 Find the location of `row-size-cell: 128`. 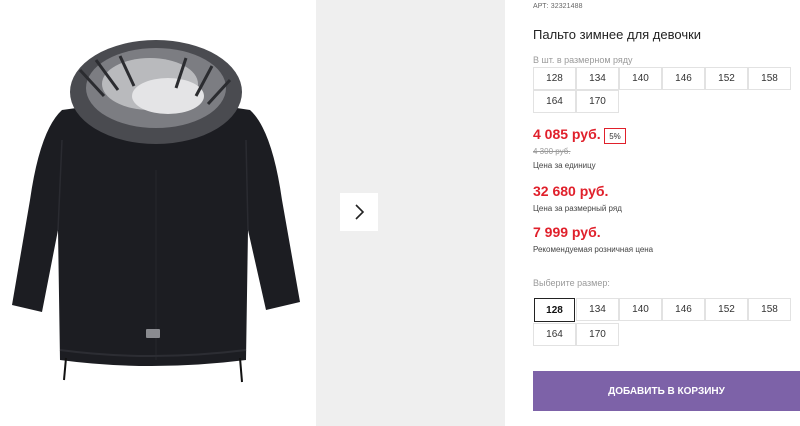

row-size-cell: 128 is located at coordinates (554, 78).